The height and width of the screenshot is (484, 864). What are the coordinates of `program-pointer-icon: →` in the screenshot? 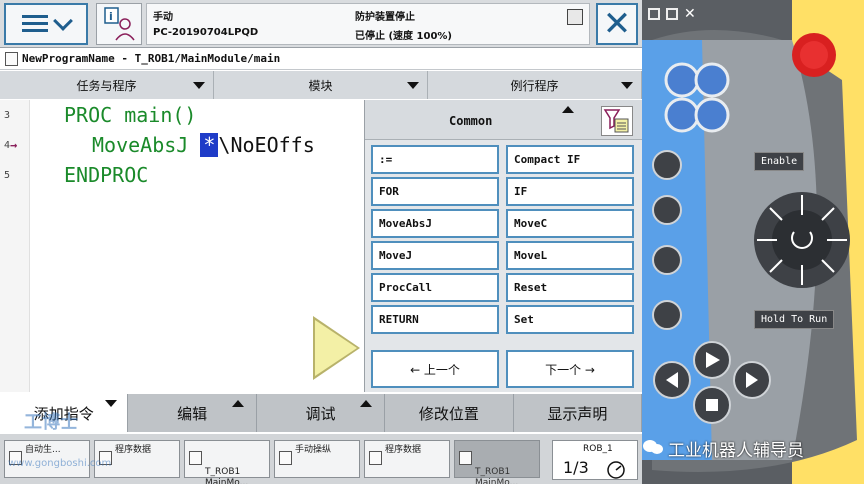 It's located at (14, 145).